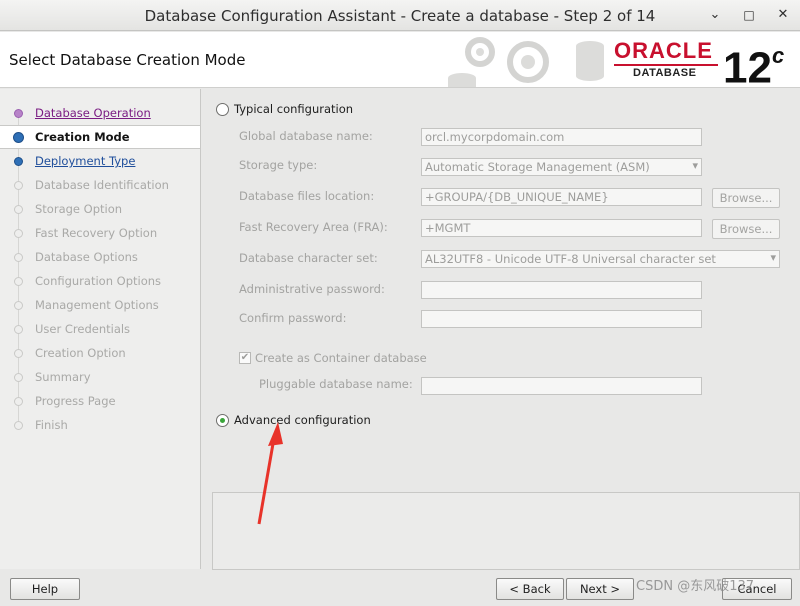 The width and height of the screenshot is (800, 606). What do you see at coordinates (312, 289) in the screenshot?
I see `admin-password-label: Administrative password:` at bounding box center [312, 289].